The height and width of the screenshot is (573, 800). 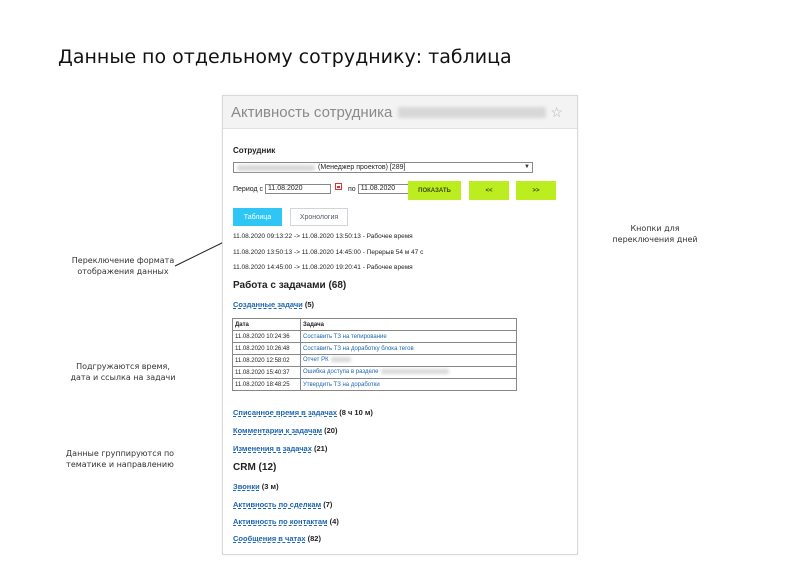 What do you see at coordinates (266, 336) in the screenshot?
I see `task-date: 11.08.2020 10:24:36` at bounding box center [266, 336].